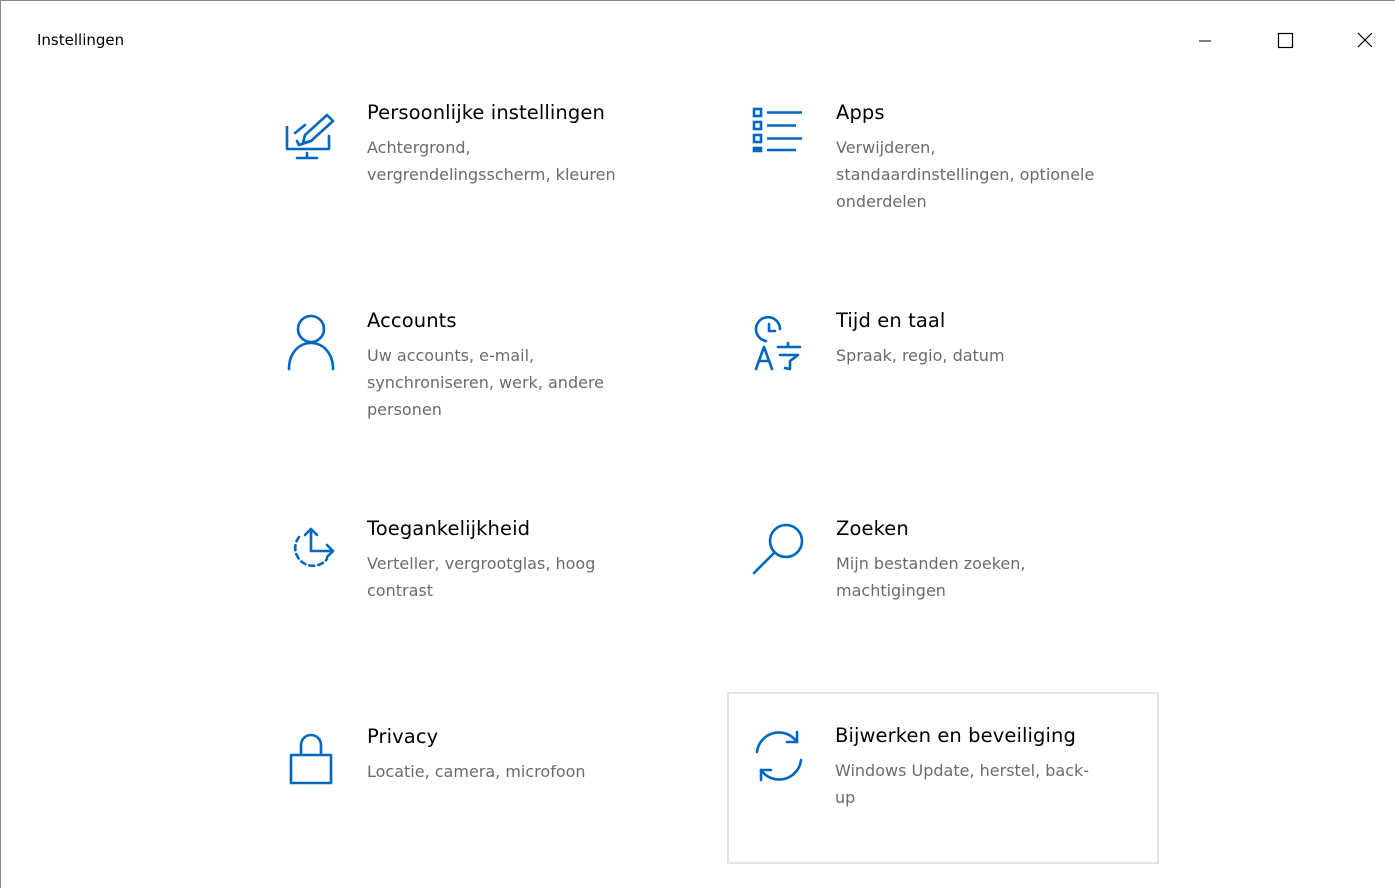 Image resolution: width=1395 pixels, height=888 pixels. Describe the element at coordinates (486, 382) in the screenshot. I see `desc-line: synchroniseren, werk, andere` at that location.